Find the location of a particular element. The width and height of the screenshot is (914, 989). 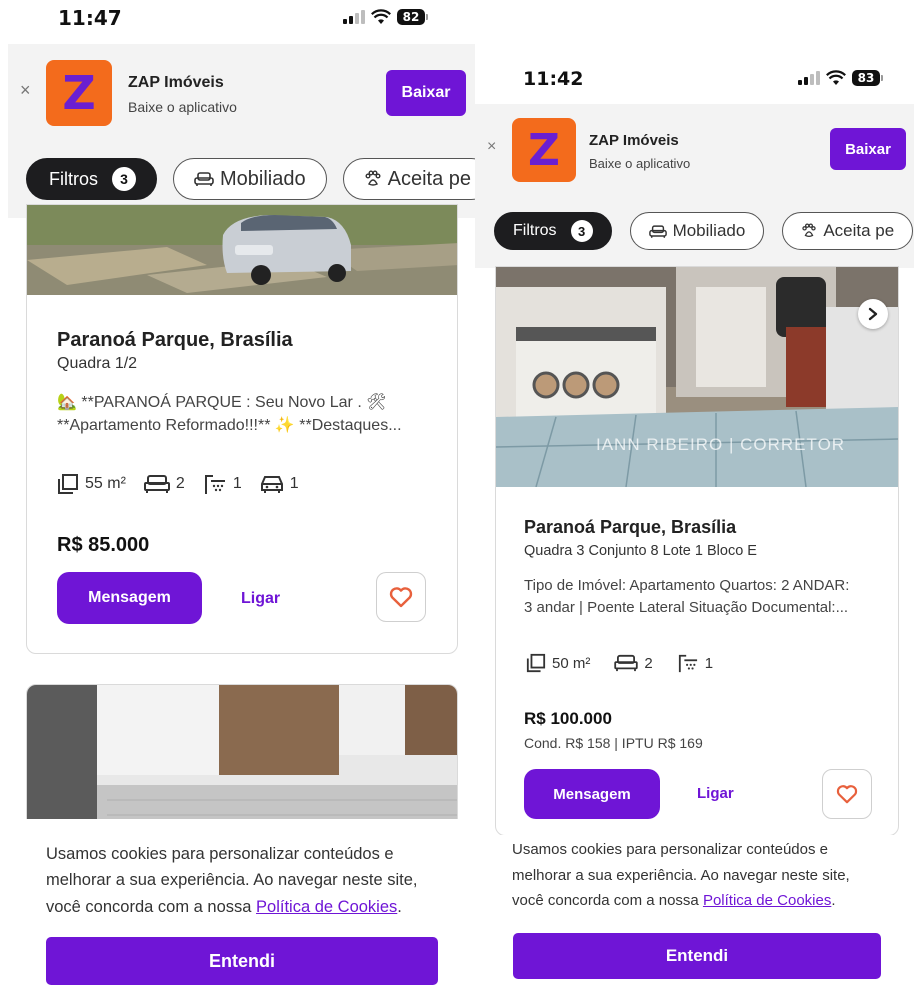

listing-features: 55 m² 2 1 1 is located at coordinates (178, 484).